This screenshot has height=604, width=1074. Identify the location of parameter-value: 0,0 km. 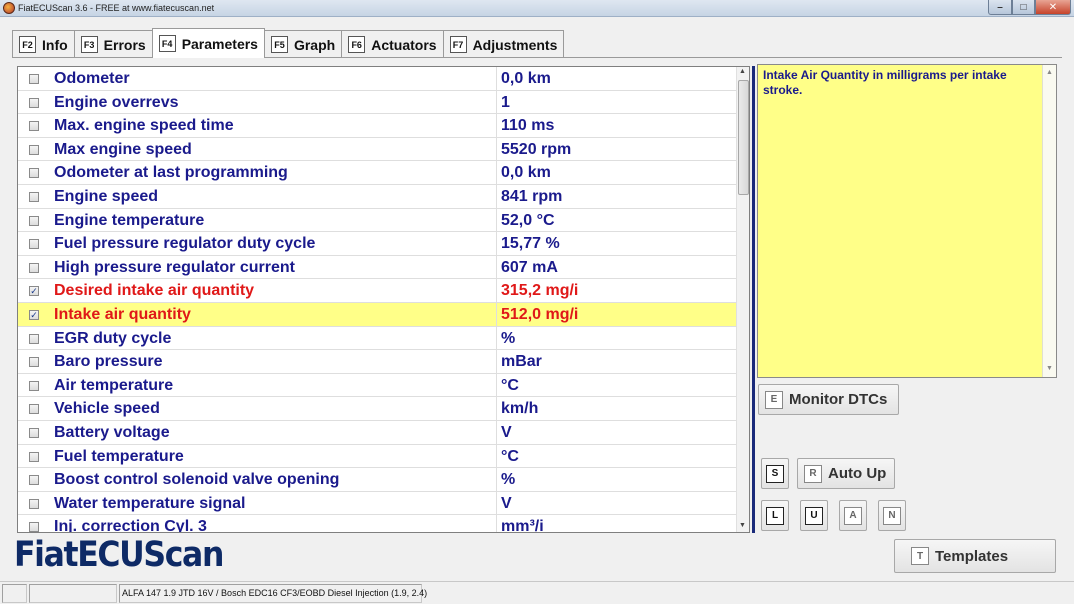
(526, 173).